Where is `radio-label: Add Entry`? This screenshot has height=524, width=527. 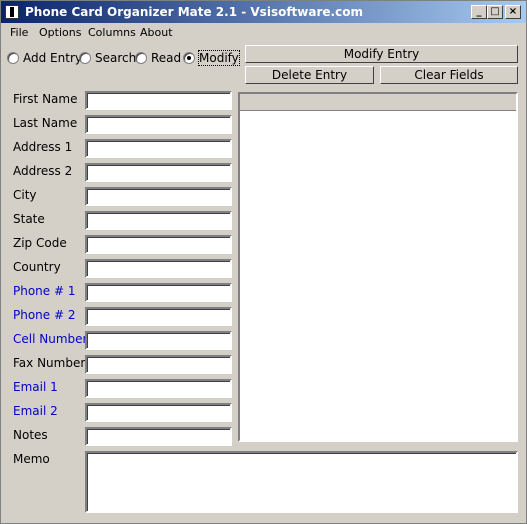 radio-label: Add Entry is located at coordinates (52, 58).